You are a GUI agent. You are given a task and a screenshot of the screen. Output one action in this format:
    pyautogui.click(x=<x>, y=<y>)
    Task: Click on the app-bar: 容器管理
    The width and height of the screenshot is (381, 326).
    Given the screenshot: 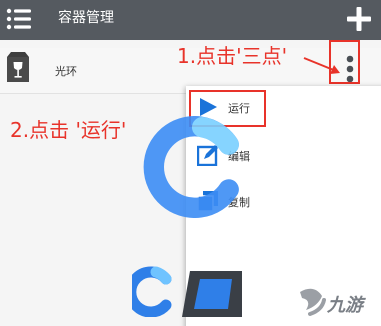 What is the action you would take?
    pyautogui.click(x=190, y=20)
    